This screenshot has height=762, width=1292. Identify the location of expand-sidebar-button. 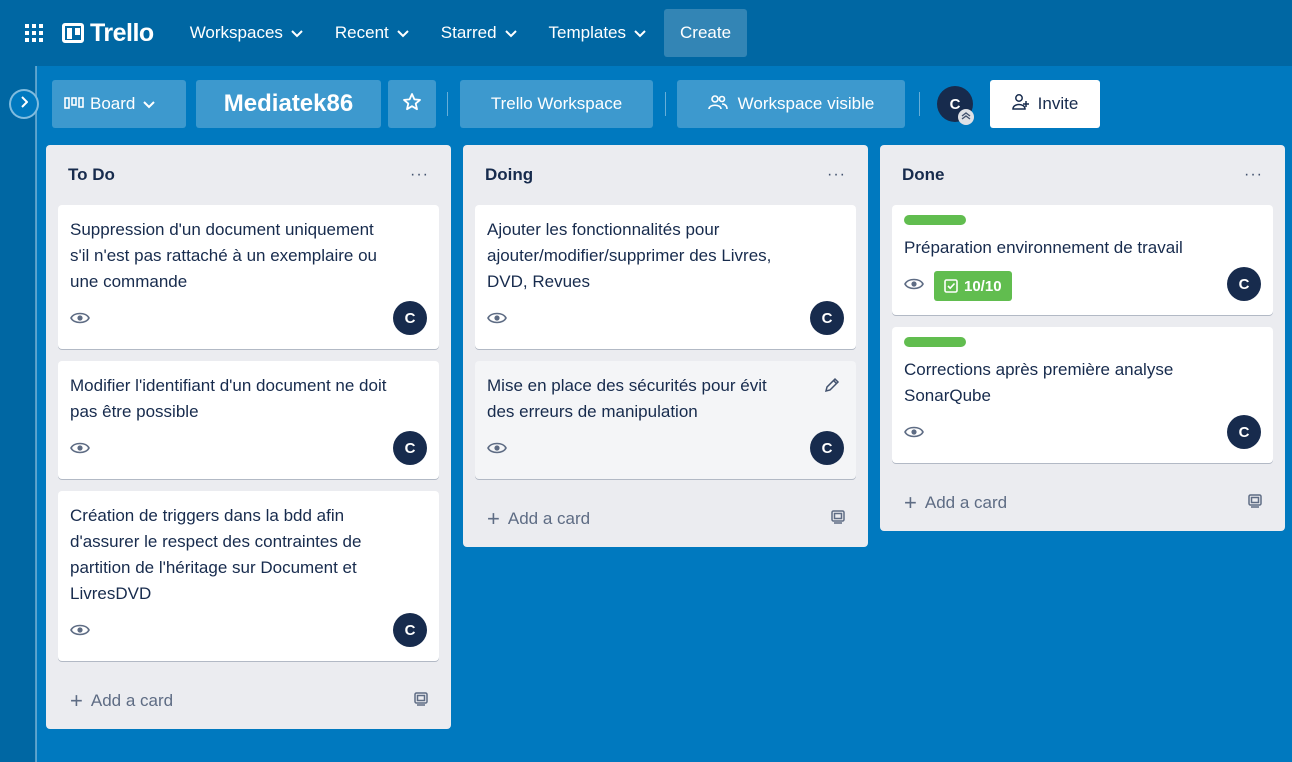
(24, 104).